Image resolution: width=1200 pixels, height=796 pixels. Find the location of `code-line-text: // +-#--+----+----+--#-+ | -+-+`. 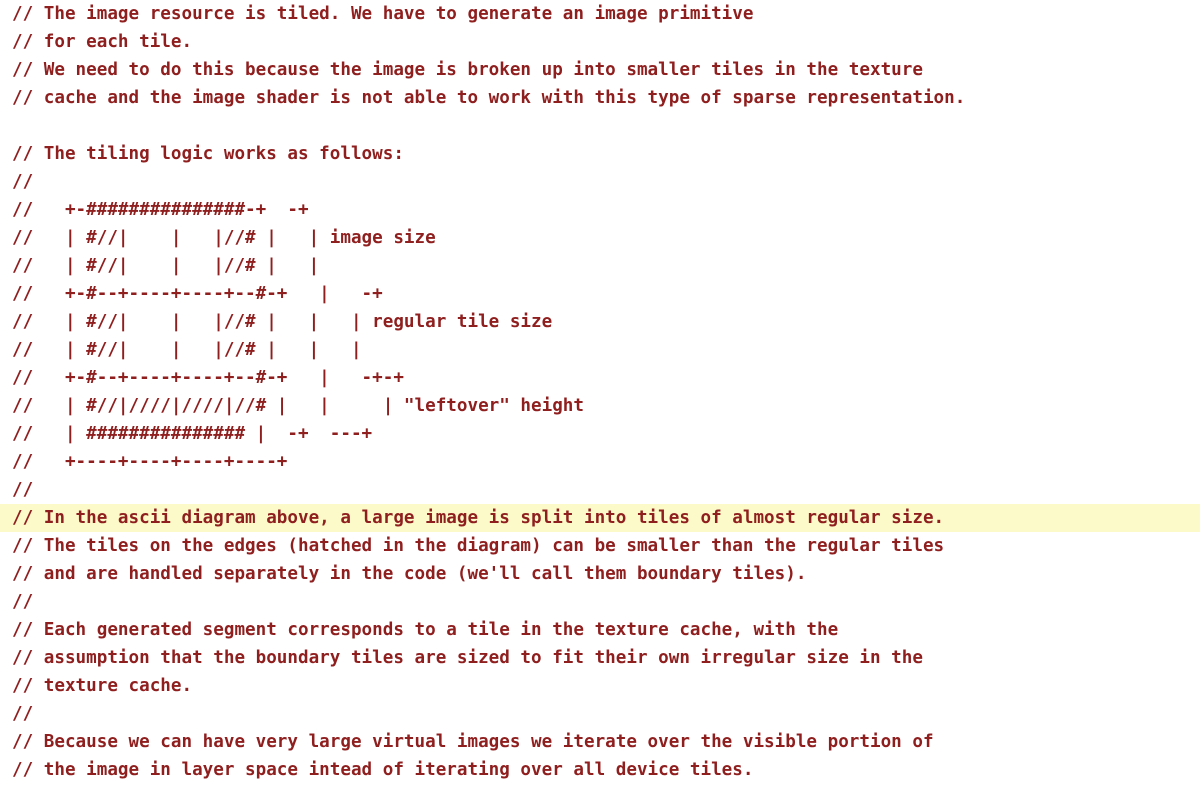

code-line-text: // +-#--+----+----+--#-+ | -+-+ is located at coordinates (208, 378).